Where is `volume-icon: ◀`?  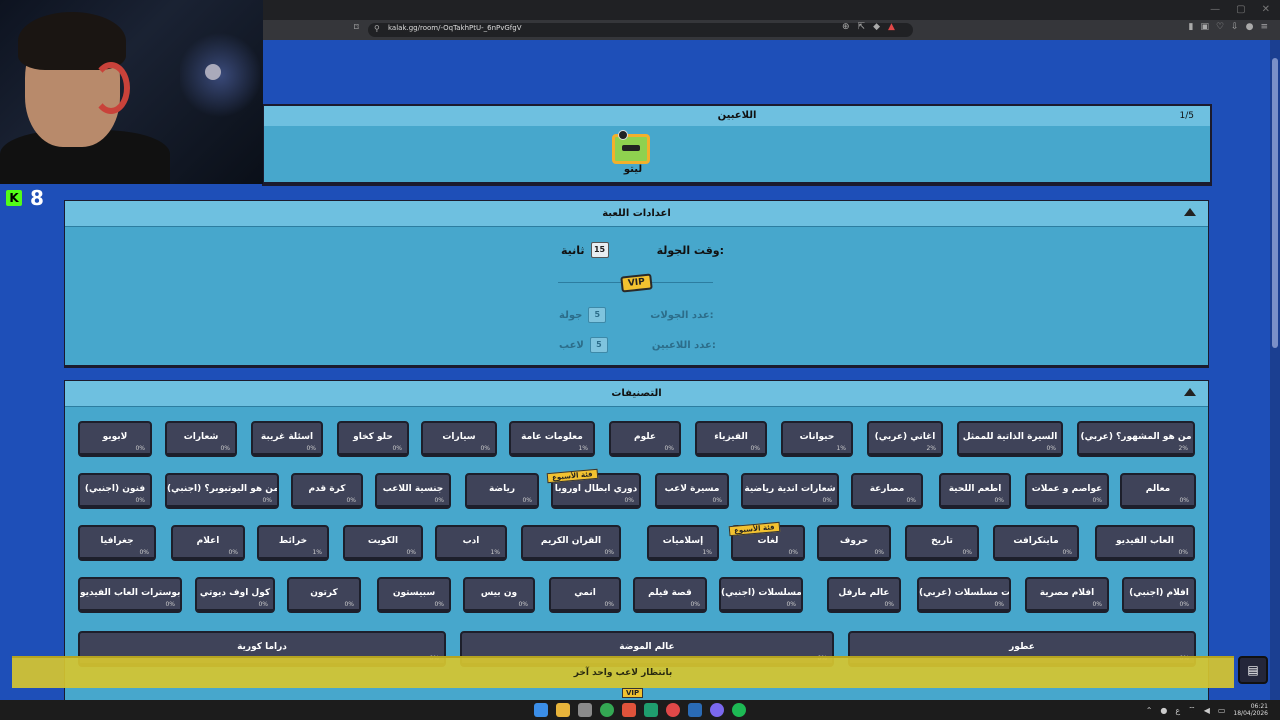
volume-icon: ◀ is located at coordinates (1207, 710).